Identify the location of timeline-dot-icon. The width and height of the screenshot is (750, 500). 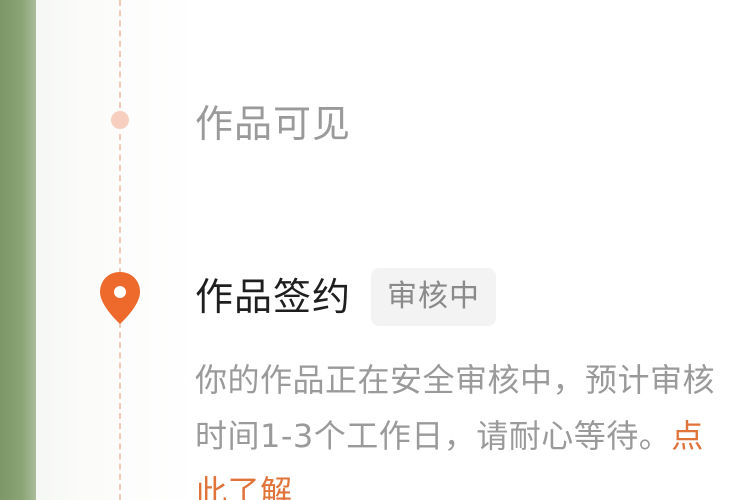
(120, 120).